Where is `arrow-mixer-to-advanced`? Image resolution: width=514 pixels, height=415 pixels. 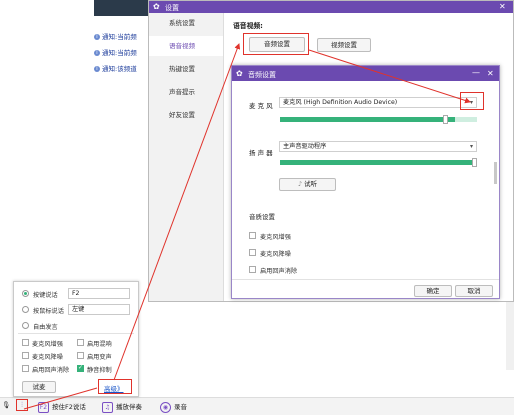 arrow-mixer-to-advanced is located at coordinates (60, 398).